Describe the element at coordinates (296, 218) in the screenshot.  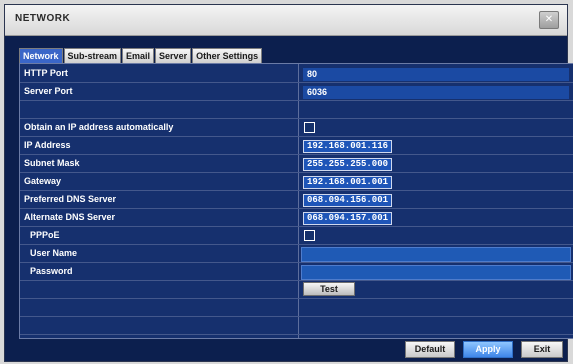
I see `row-alternate-dns: Alternate DNS Server 068.094.157.001` at that location.